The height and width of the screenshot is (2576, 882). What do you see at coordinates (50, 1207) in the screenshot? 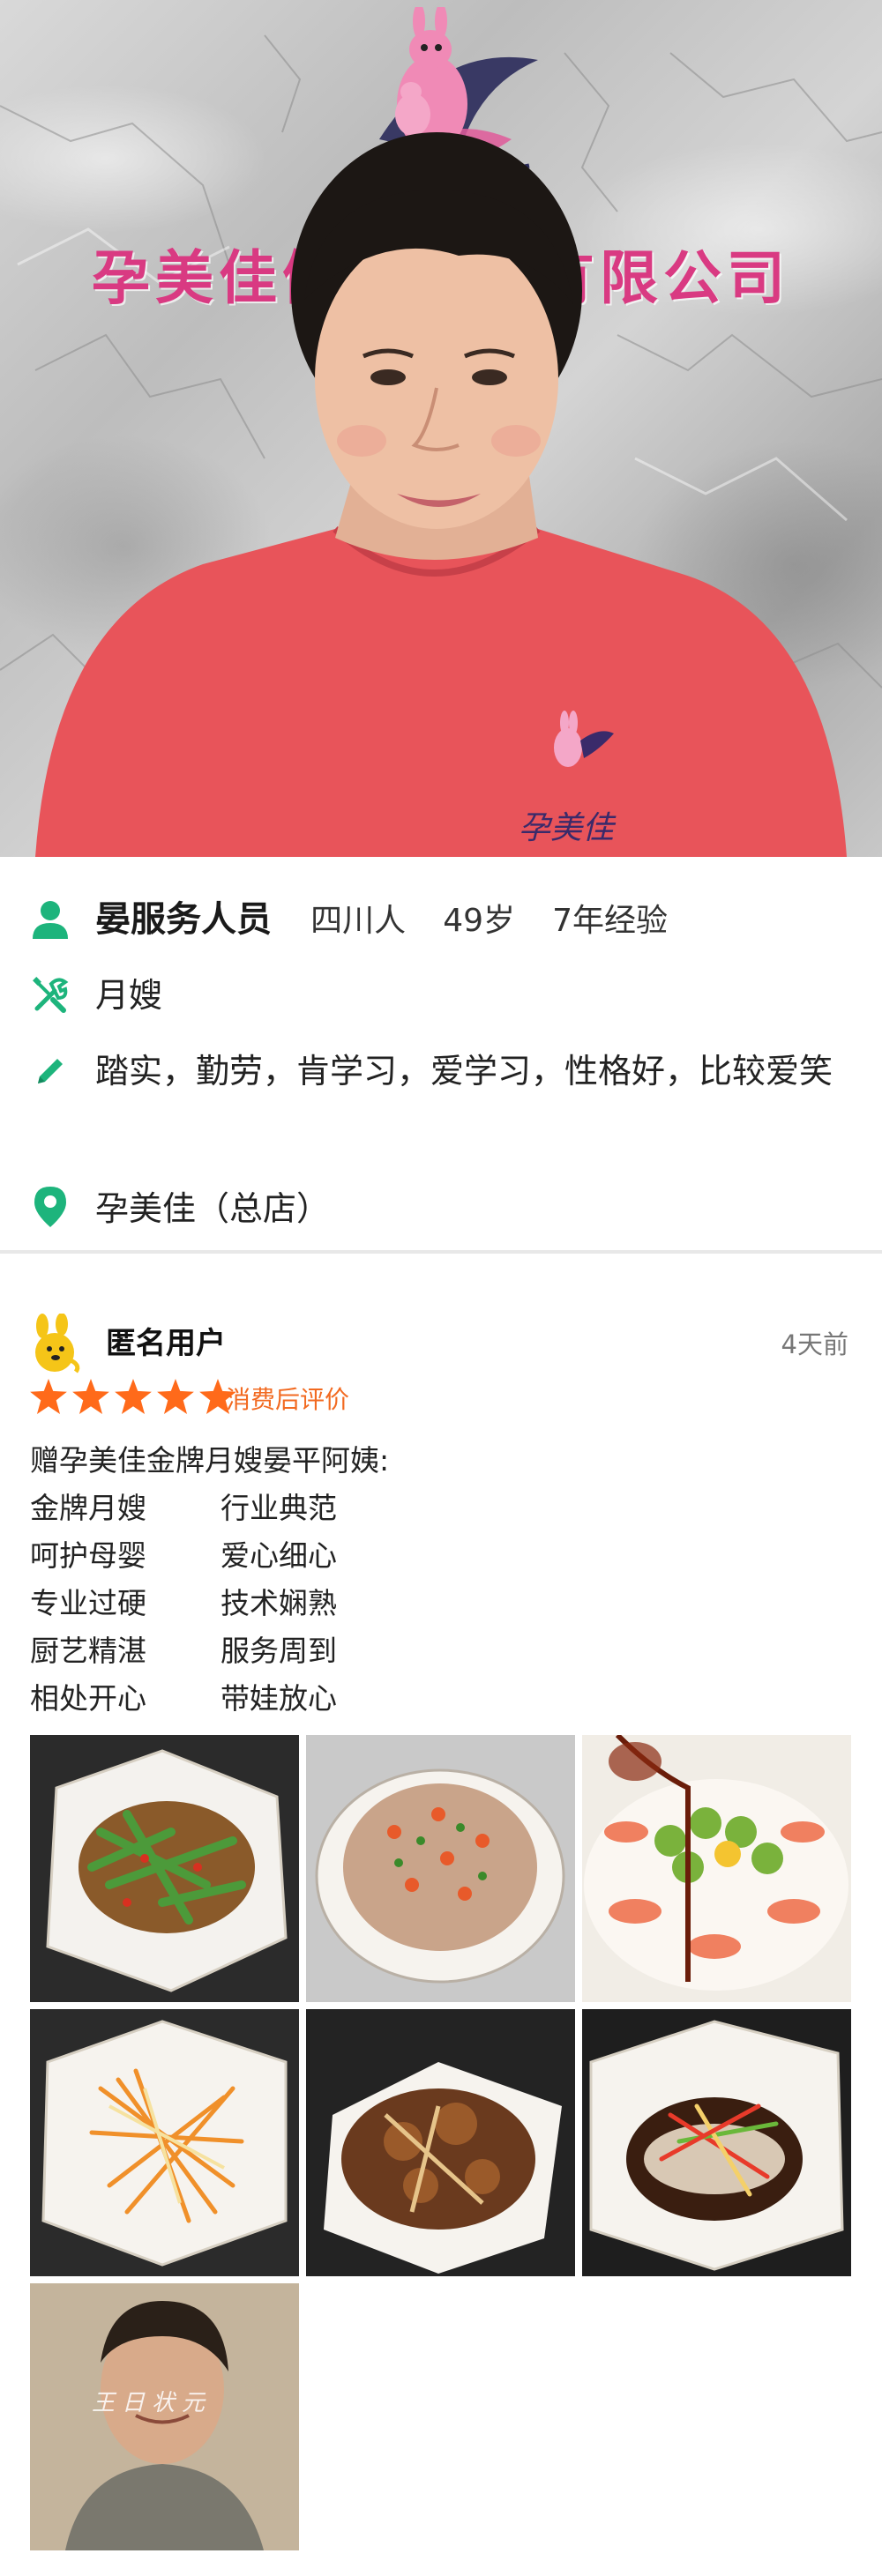
I see `location-pin-icon` at bounding box center [50, 1207].